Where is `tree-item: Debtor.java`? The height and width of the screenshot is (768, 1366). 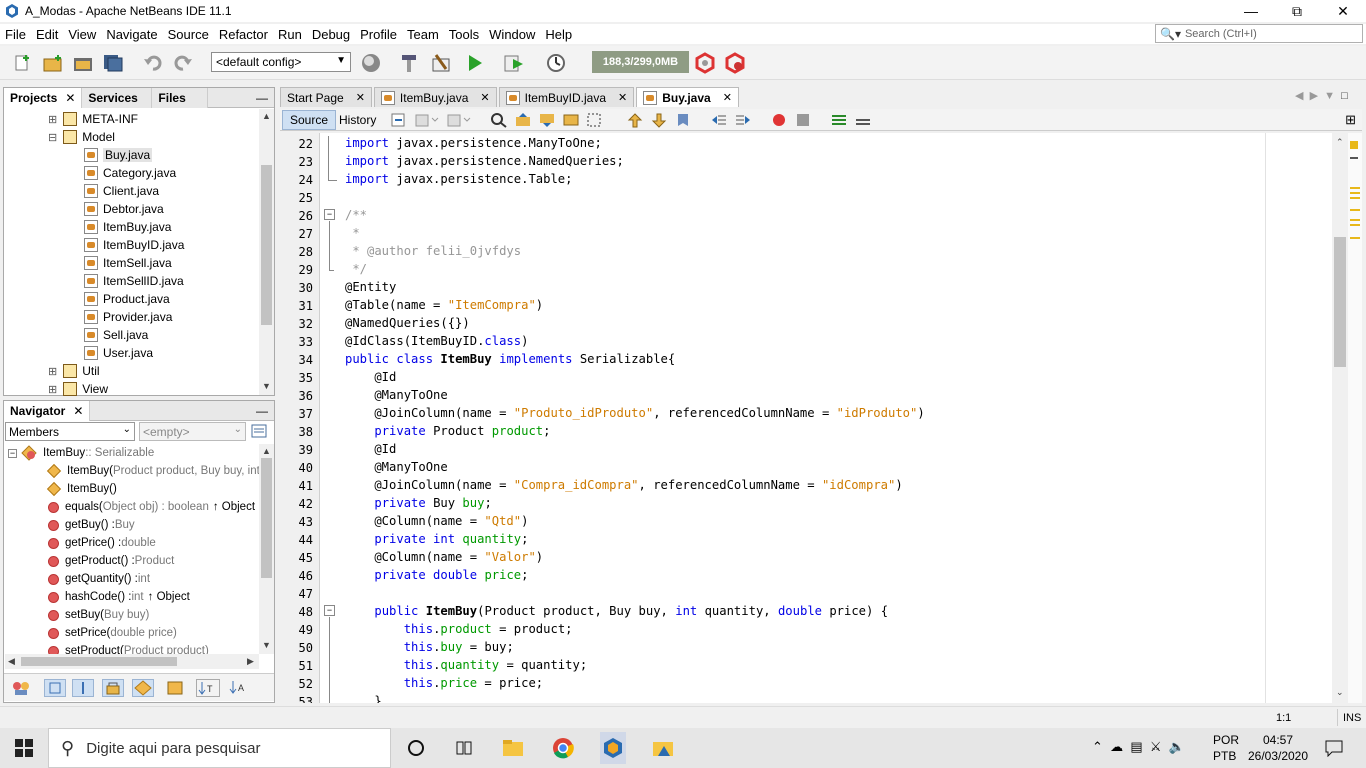 tree-item: Debtor.java is located at coordinates (124, 209).